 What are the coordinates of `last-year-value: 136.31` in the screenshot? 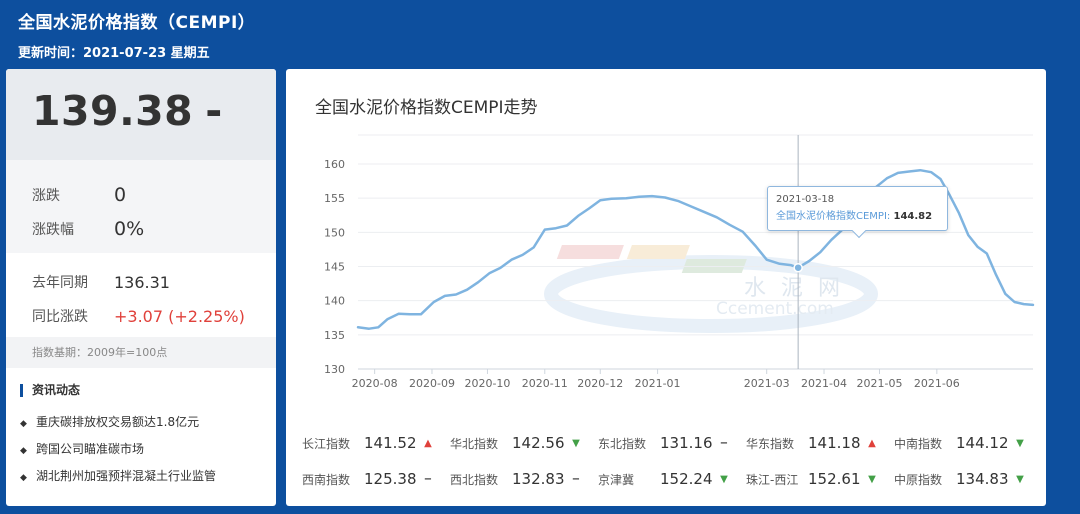 It's located at (142, 282).